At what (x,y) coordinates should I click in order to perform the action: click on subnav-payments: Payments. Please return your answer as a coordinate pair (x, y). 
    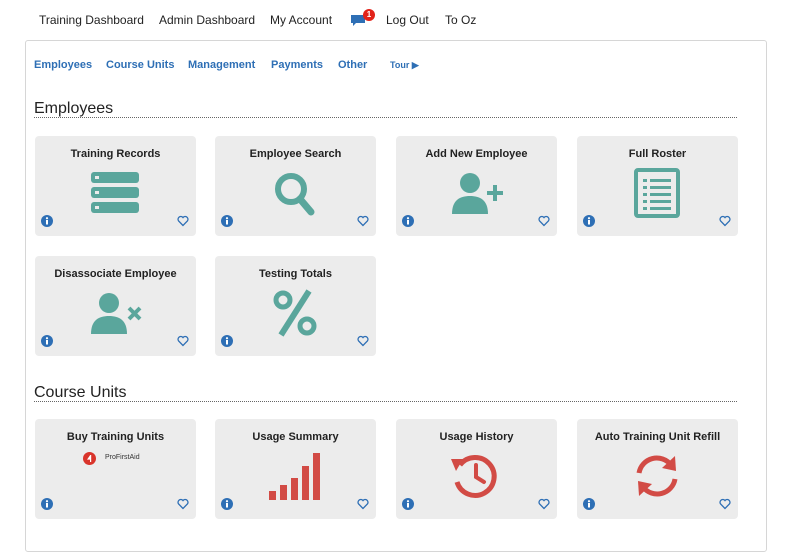
    Looking at the image, I should click on (297, 65).